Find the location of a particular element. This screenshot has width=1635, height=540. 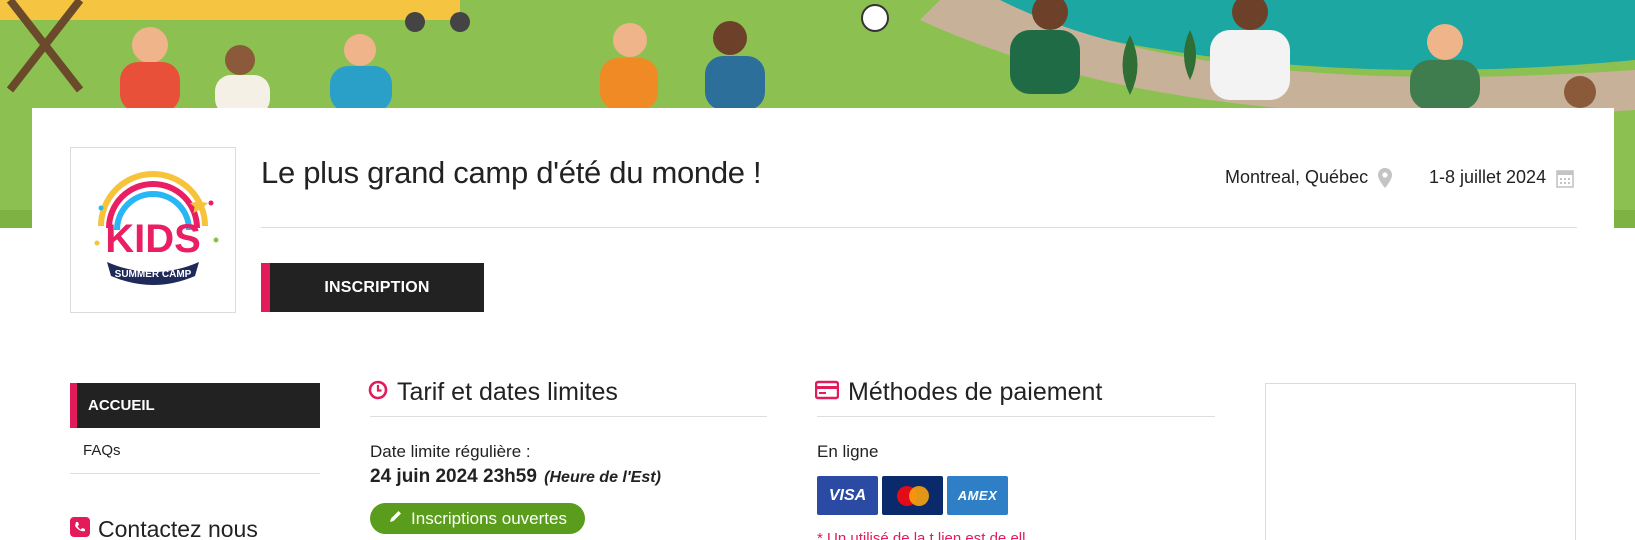

side-panel is located at coordinates (1420, 461).